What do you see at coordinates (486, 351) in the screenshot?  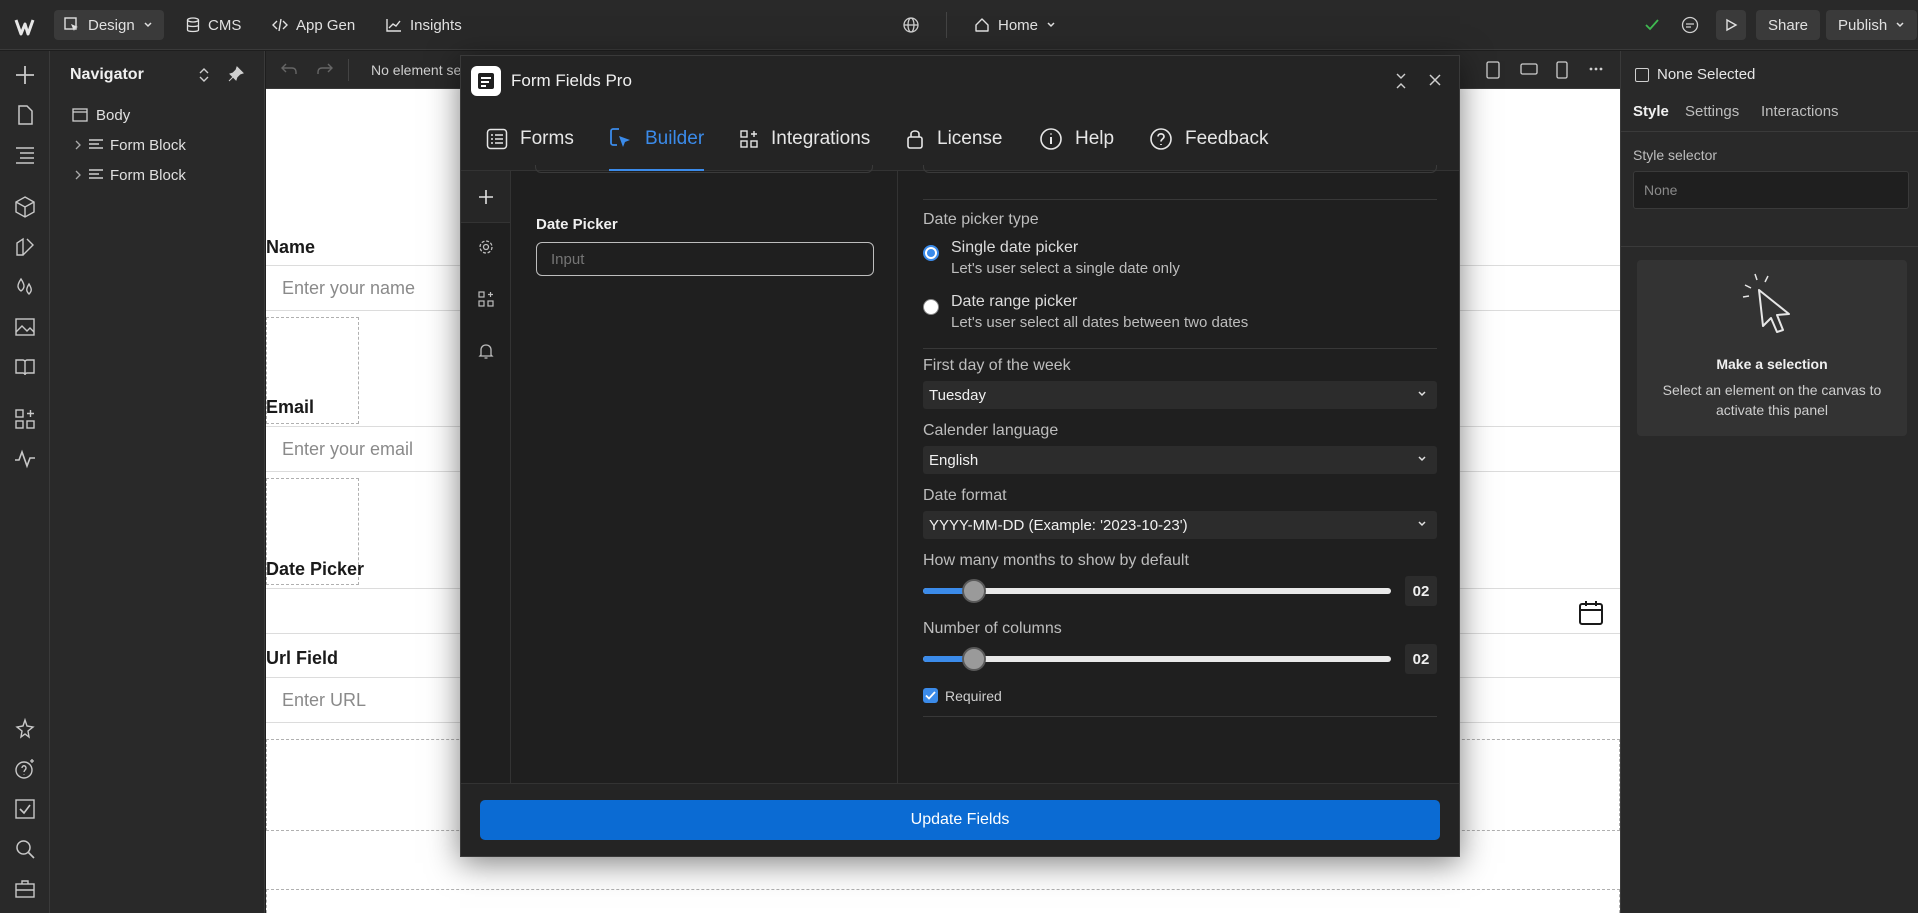 I see `bell-icon` at bounding box center [486, 351].